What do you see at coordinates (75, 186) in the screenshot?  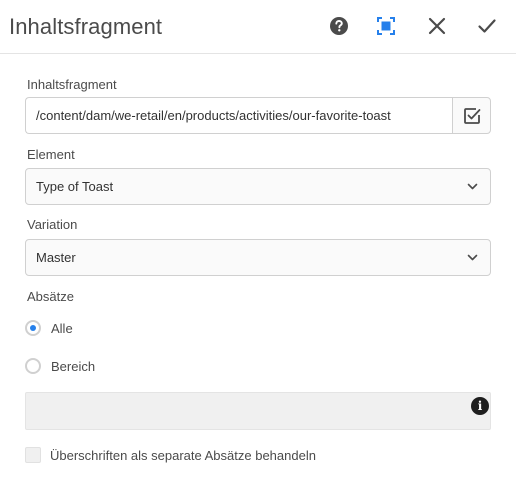 I see `element-select-value: Type of Toast` at bounding box center [75, 186].